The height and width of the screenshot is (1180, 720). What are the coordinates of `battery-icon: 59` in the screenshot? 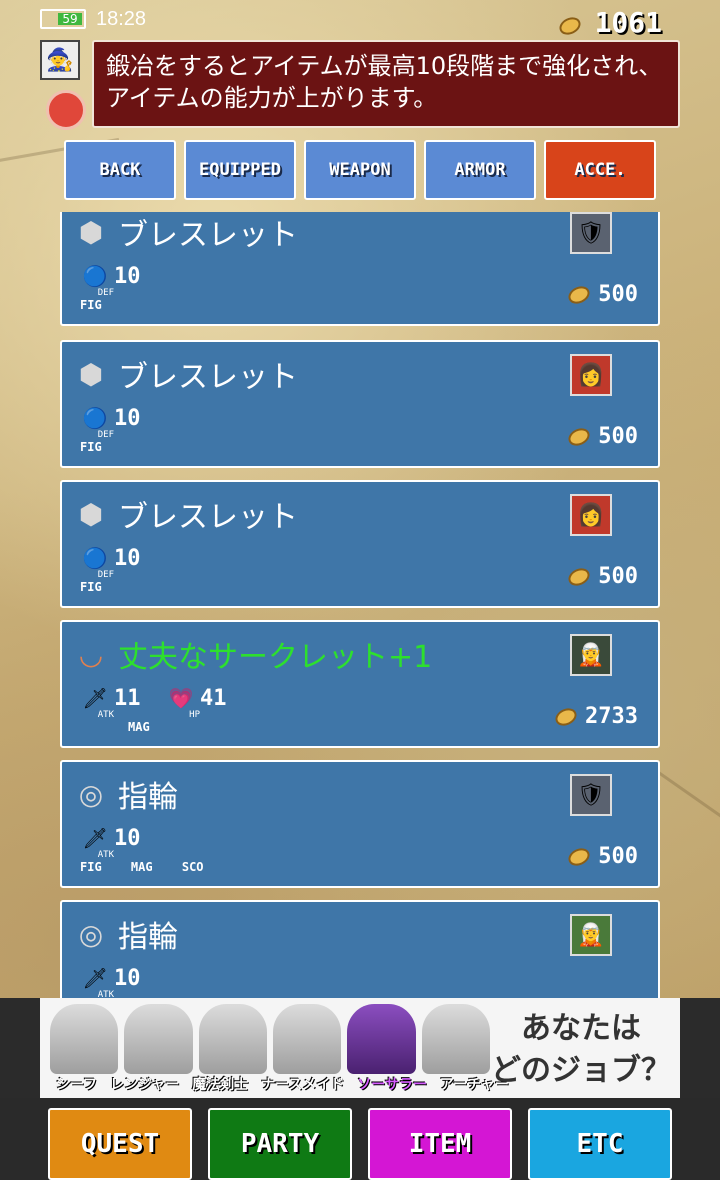 It's located at (63, 19).